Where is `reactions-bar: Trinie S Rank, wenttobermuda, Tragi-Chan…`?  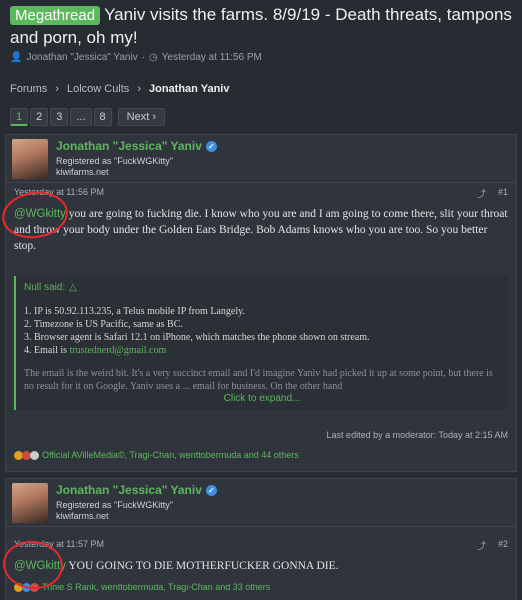
reactions-bar: Trinie S Rank, wenttobermuda, Tragi-Chan… is located at coordinates (261, 587).